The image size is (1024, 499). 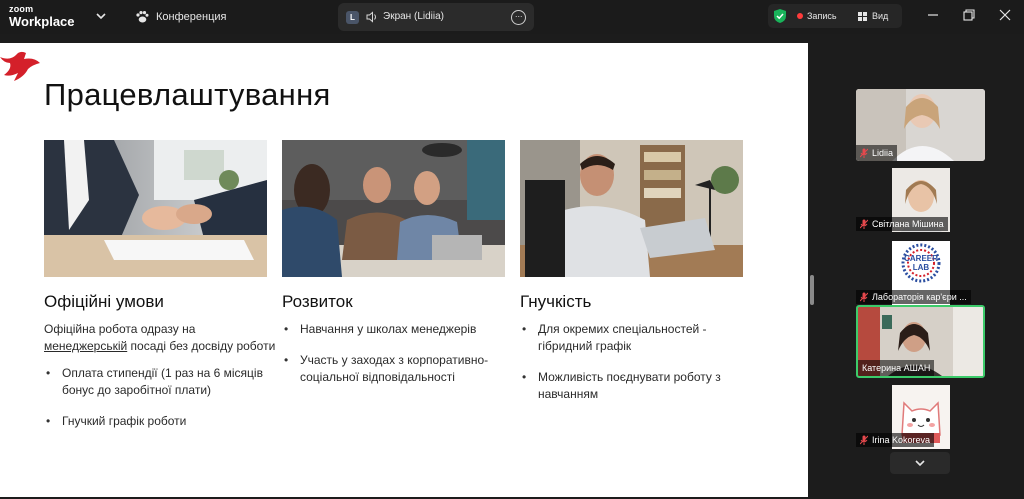 What do you see at coordinates (191, 17) in the screenshot?
I see `conference-label: Конференция` at bounding box center [191, 17].